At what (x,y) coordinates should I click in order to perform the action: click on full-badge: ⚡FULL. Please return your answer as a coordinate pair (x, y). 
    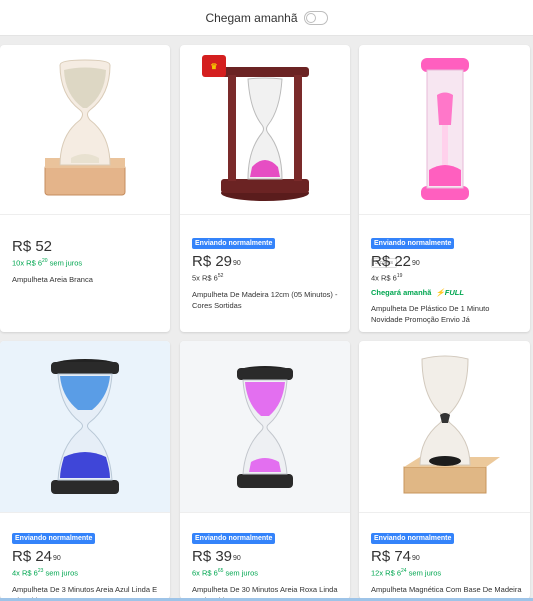
    Looking at the image, I should click on (449, 292).